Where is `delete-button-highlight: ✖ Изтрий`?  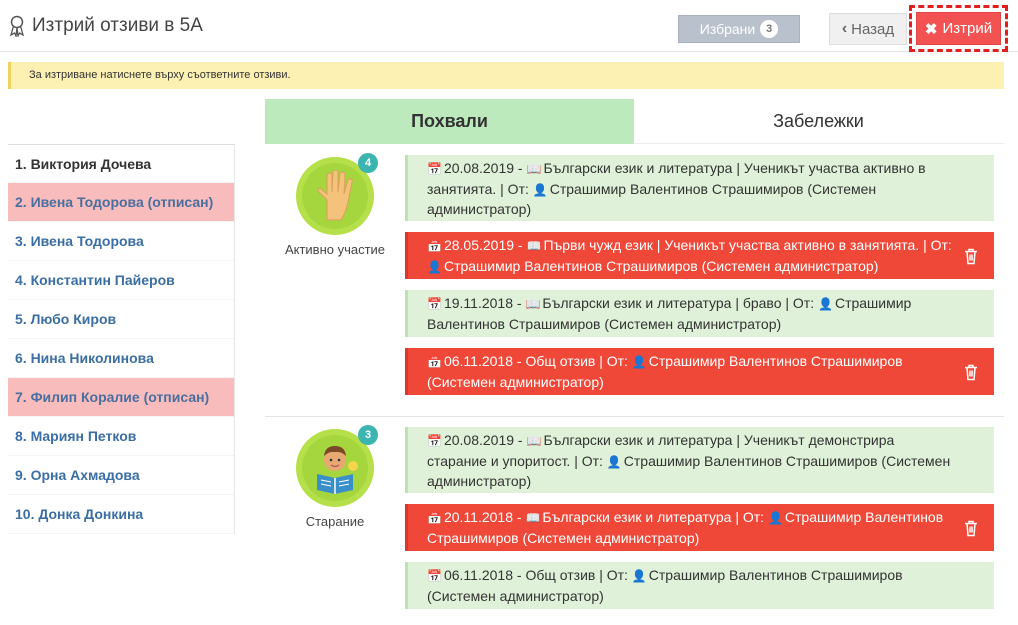 delete-button-highlight: ✖ Изтрий is located at coordinates (958, 28).